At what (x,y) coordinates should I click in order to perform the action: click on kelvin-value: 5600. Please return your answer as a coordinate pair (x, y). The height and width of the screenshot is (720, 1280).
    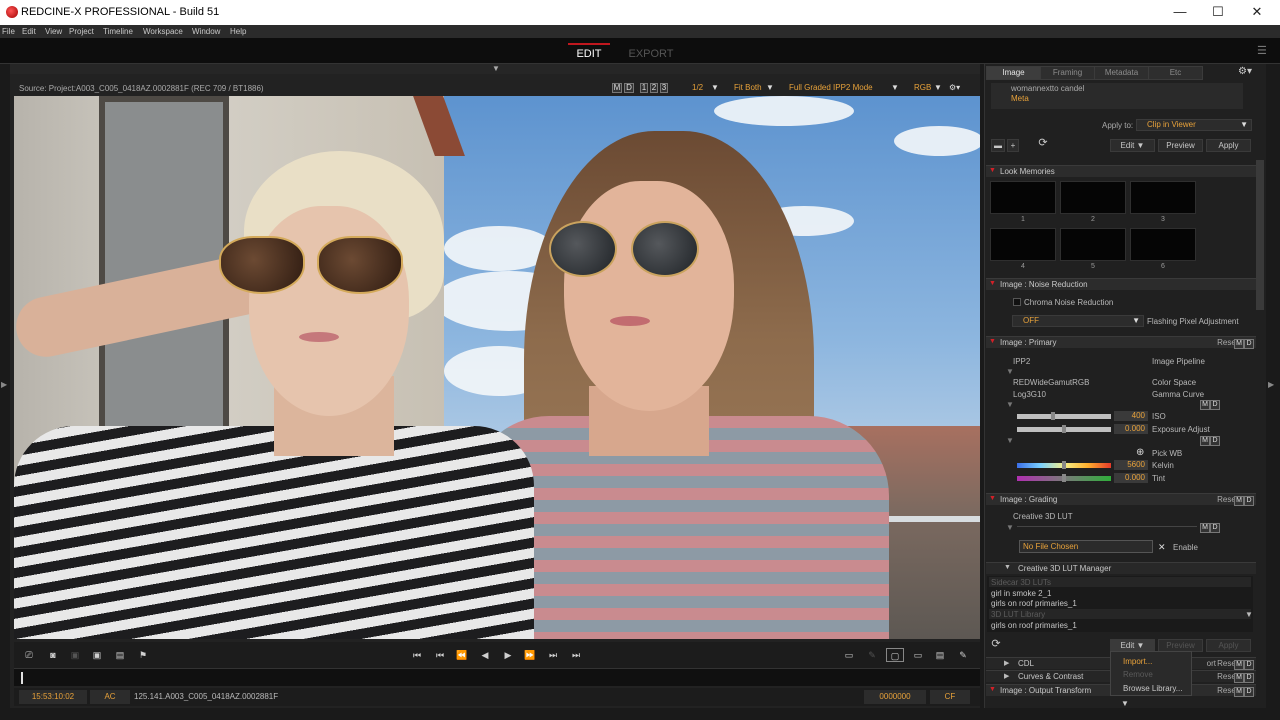
    Looking at the image, I should click on (1131, 465).